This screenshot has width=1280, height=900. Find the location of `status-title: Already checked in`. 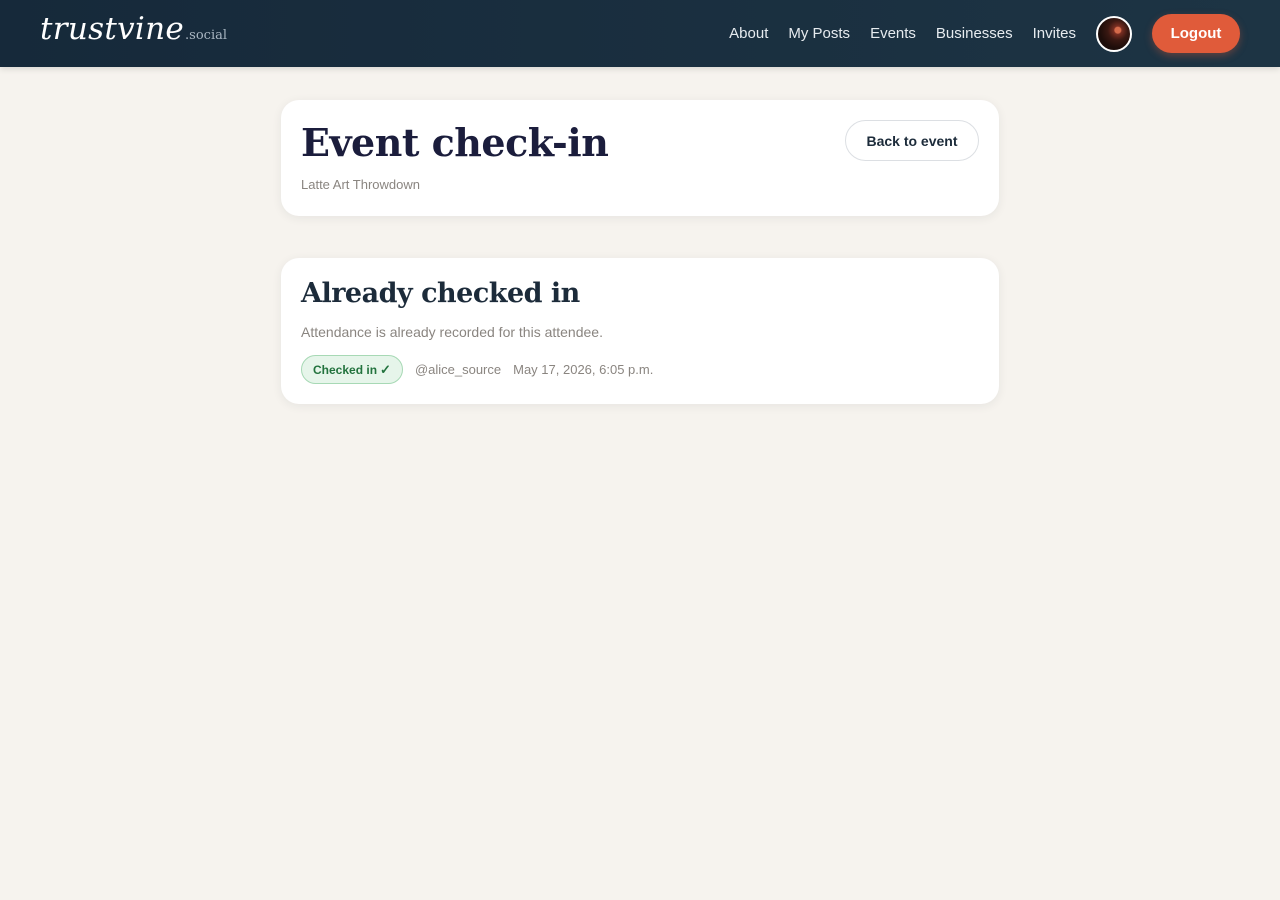

status-title: Already checked in is located at coordinates (440, 293).